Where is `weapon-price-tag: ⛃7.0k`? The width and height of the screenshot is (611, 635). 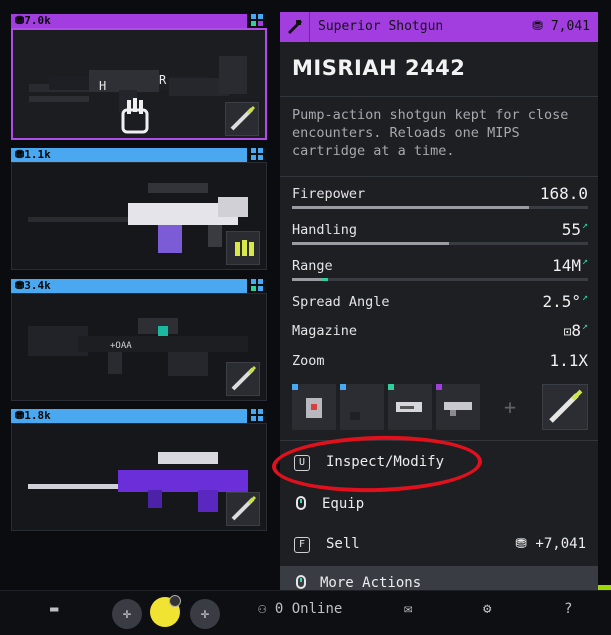 weapon-price-tag: ⛃7.0k is located at coordinates (129, 21).